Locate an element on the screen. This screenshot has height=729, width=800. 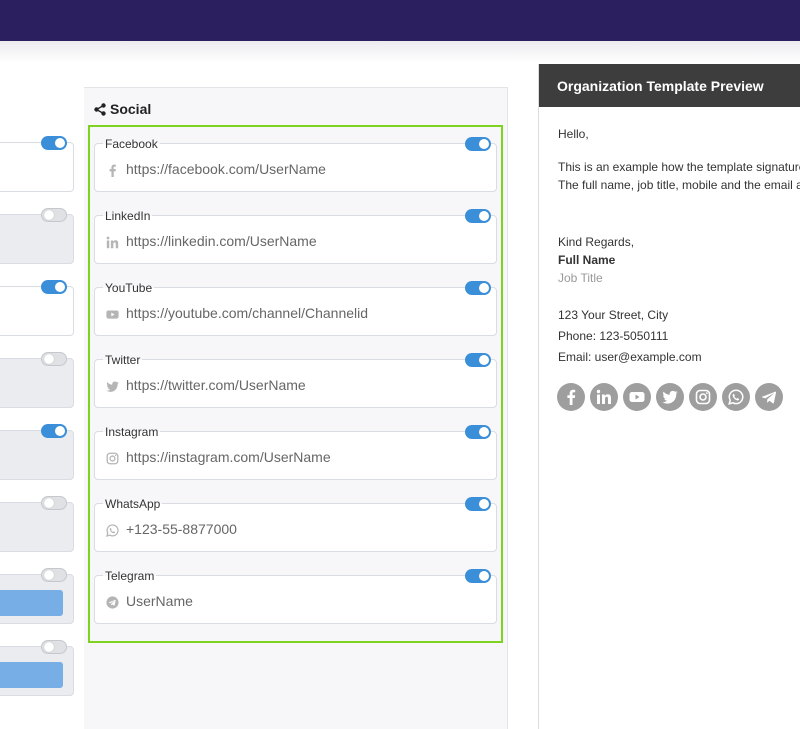
facebook-label: Facebook is located at coordinates (131, 144).